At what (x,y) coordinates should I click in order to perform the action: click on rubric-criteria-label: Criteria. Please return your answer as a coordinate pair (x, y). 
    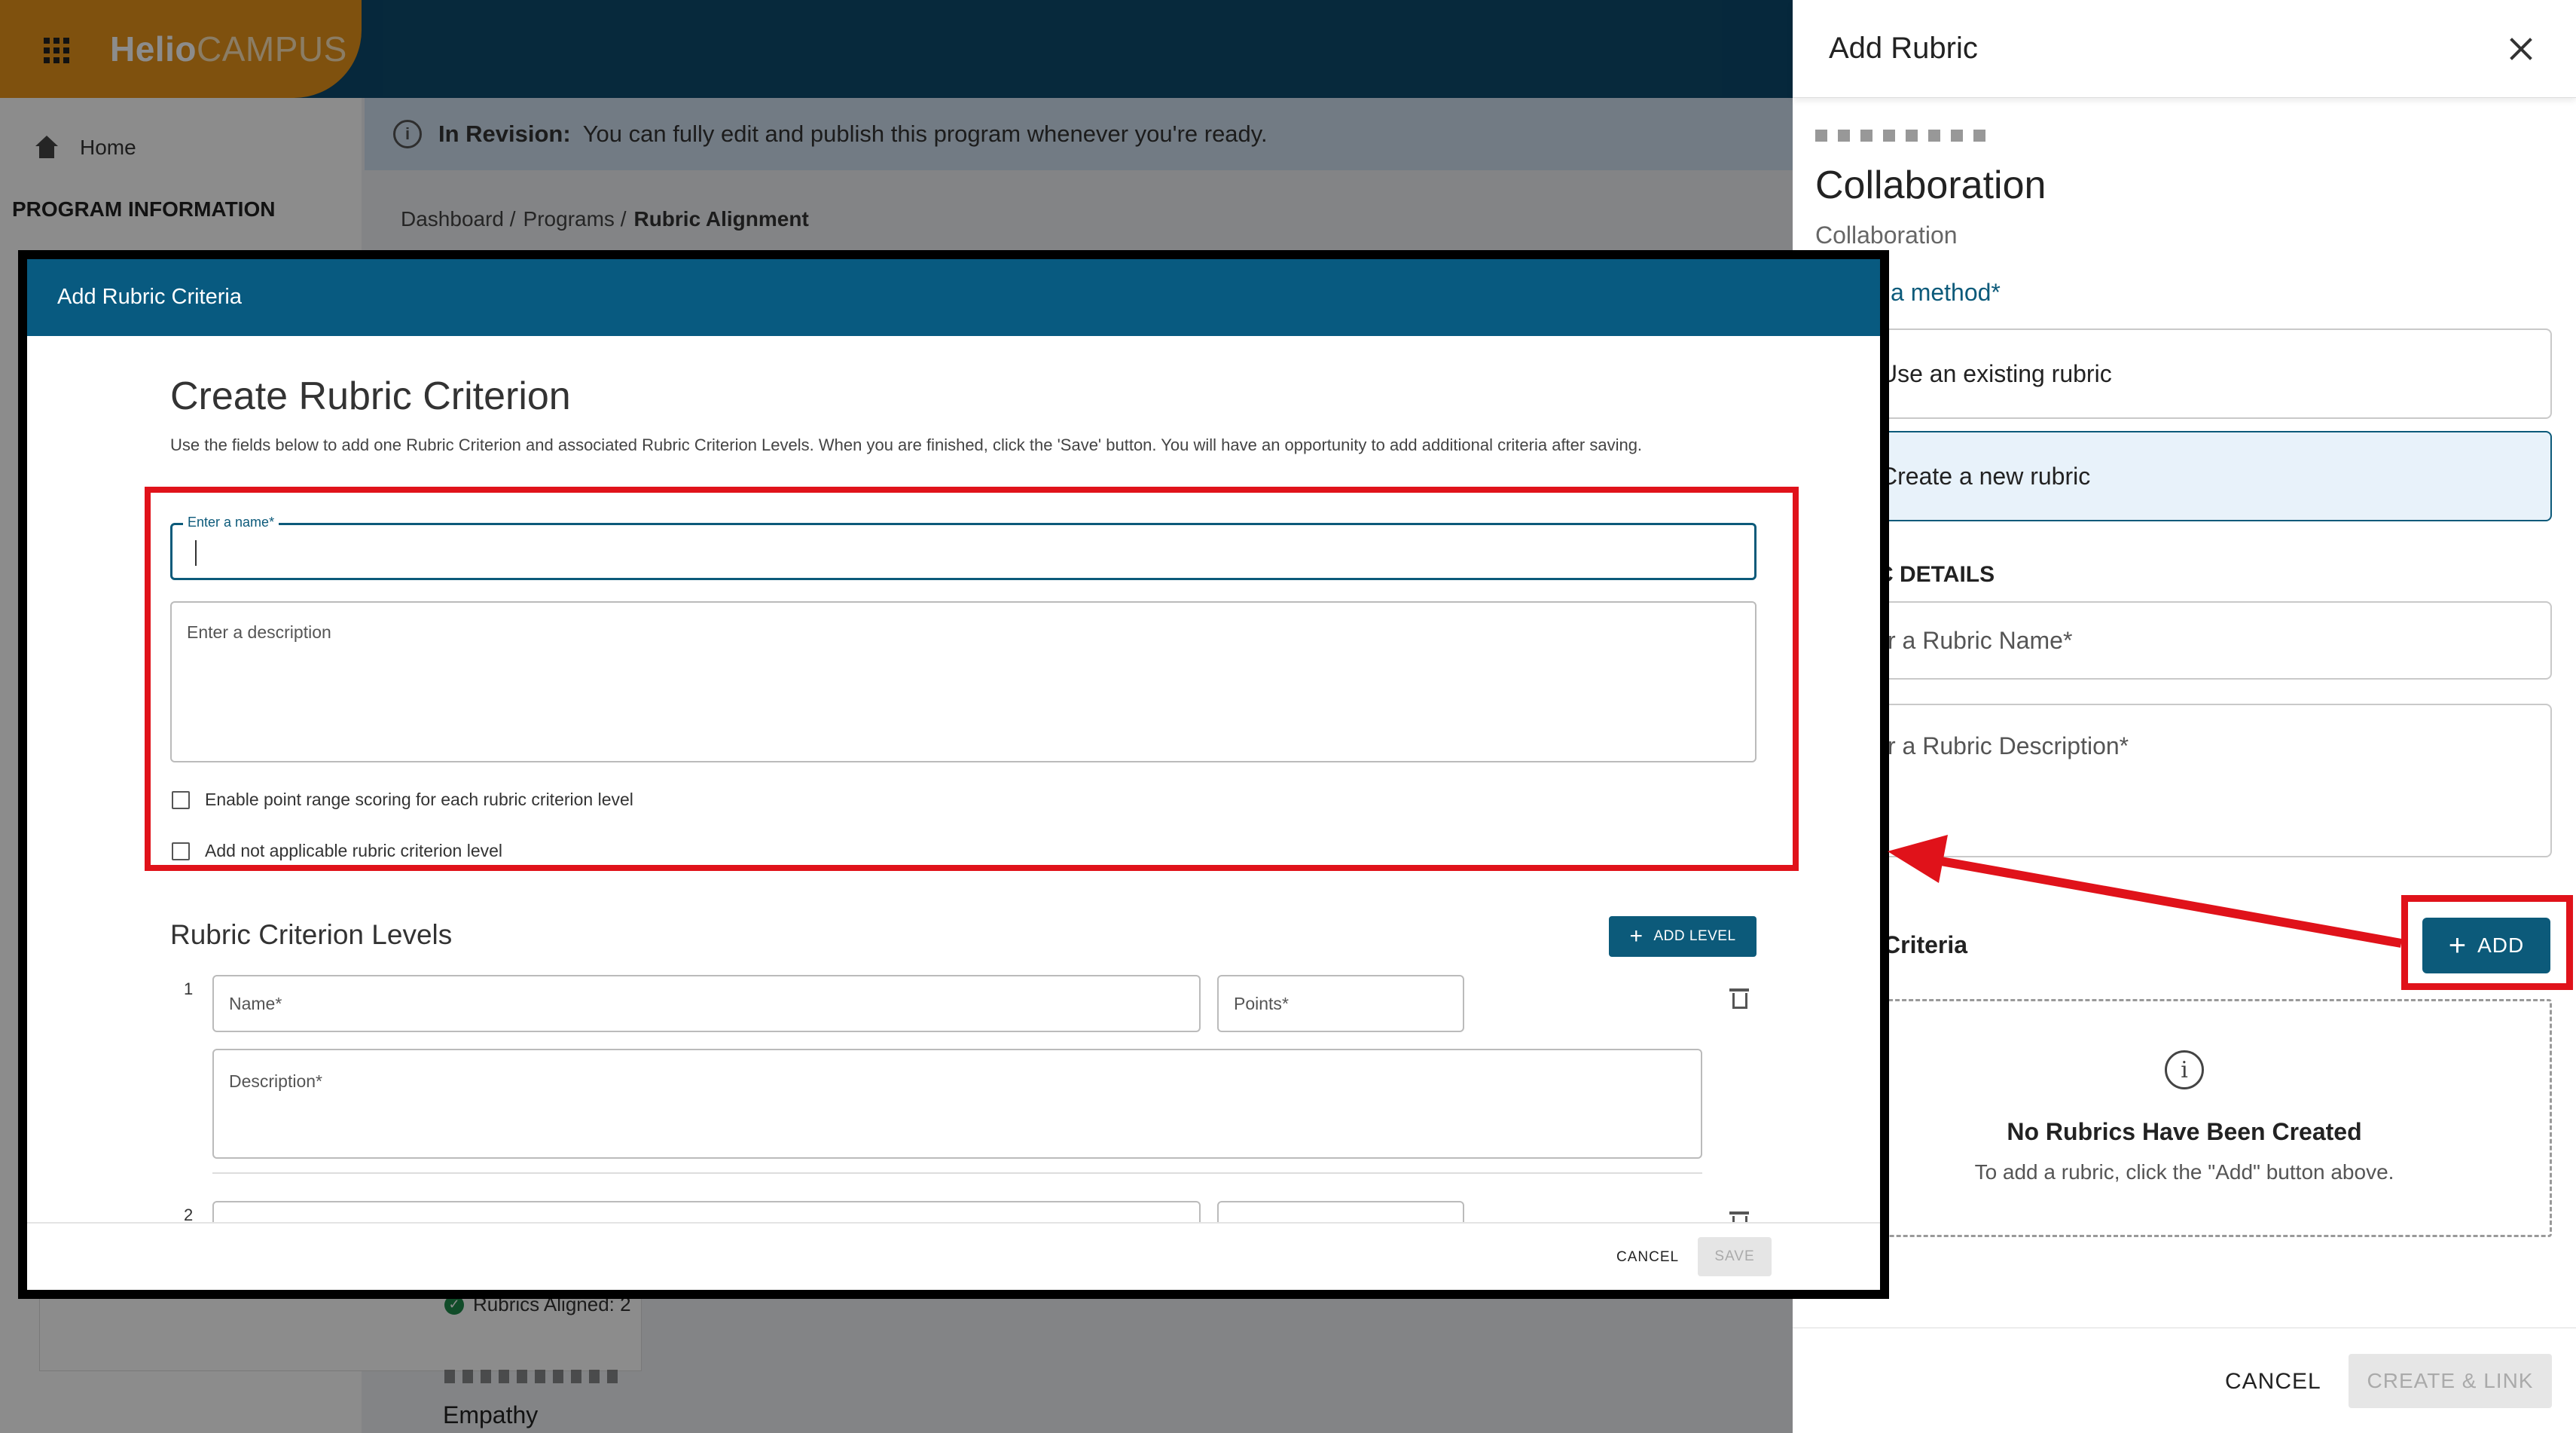
    Looking at the image, I should click on (1926, 944).